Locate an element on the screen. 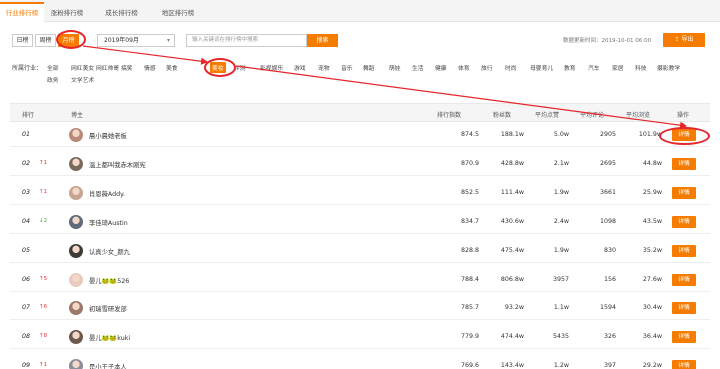 The image size is (720, 369). ranking-index-value: 779.9 is located at coordinates (469, 337).